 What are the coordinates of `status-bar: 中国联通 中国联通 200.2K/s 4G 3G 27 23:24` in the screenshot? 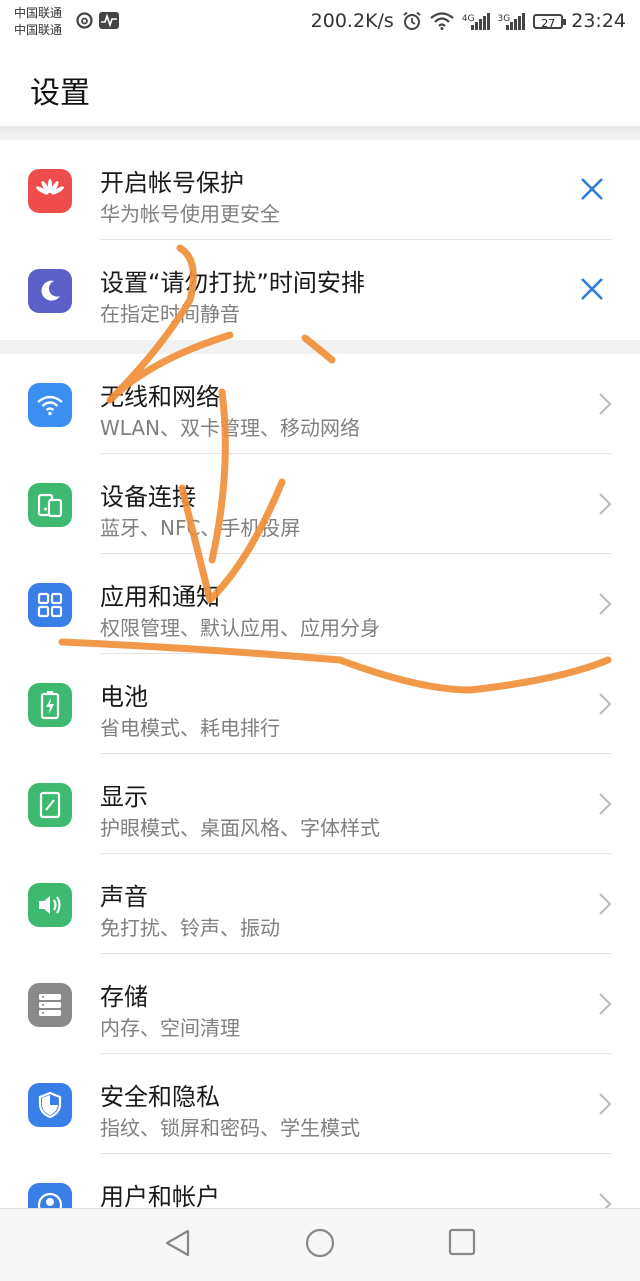 It's located at (320, 24).